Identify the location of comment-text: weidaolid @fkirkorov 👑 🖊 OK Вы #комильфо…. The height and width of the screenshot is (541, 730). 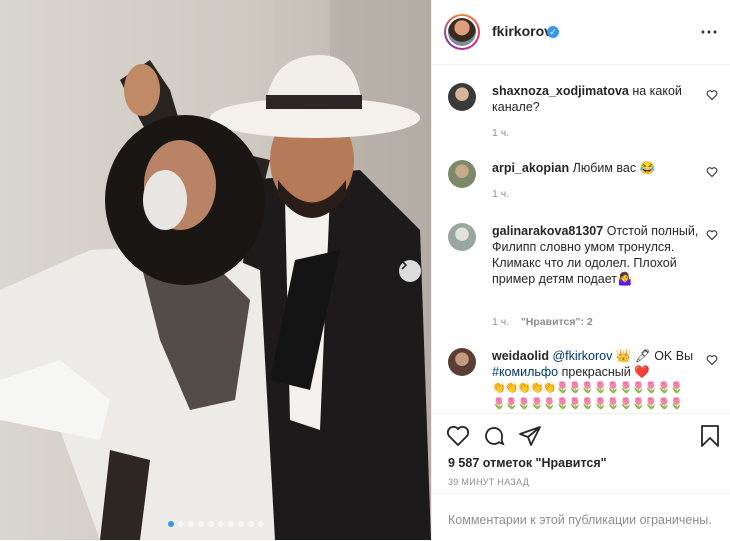
(597, 380).